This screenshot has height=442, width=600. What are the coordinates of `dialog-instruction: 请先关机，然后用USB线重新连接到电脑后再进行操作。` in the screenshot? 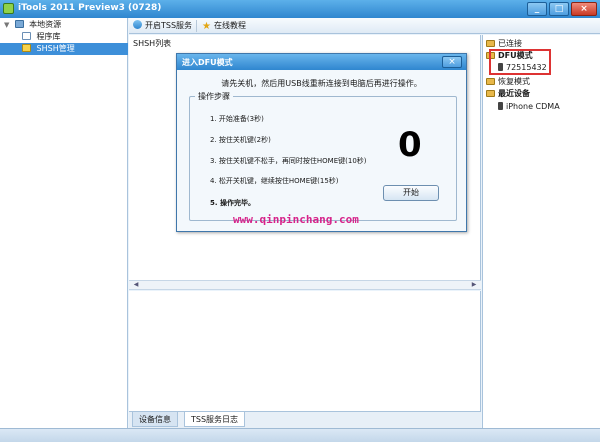 It's located at (321, 83).